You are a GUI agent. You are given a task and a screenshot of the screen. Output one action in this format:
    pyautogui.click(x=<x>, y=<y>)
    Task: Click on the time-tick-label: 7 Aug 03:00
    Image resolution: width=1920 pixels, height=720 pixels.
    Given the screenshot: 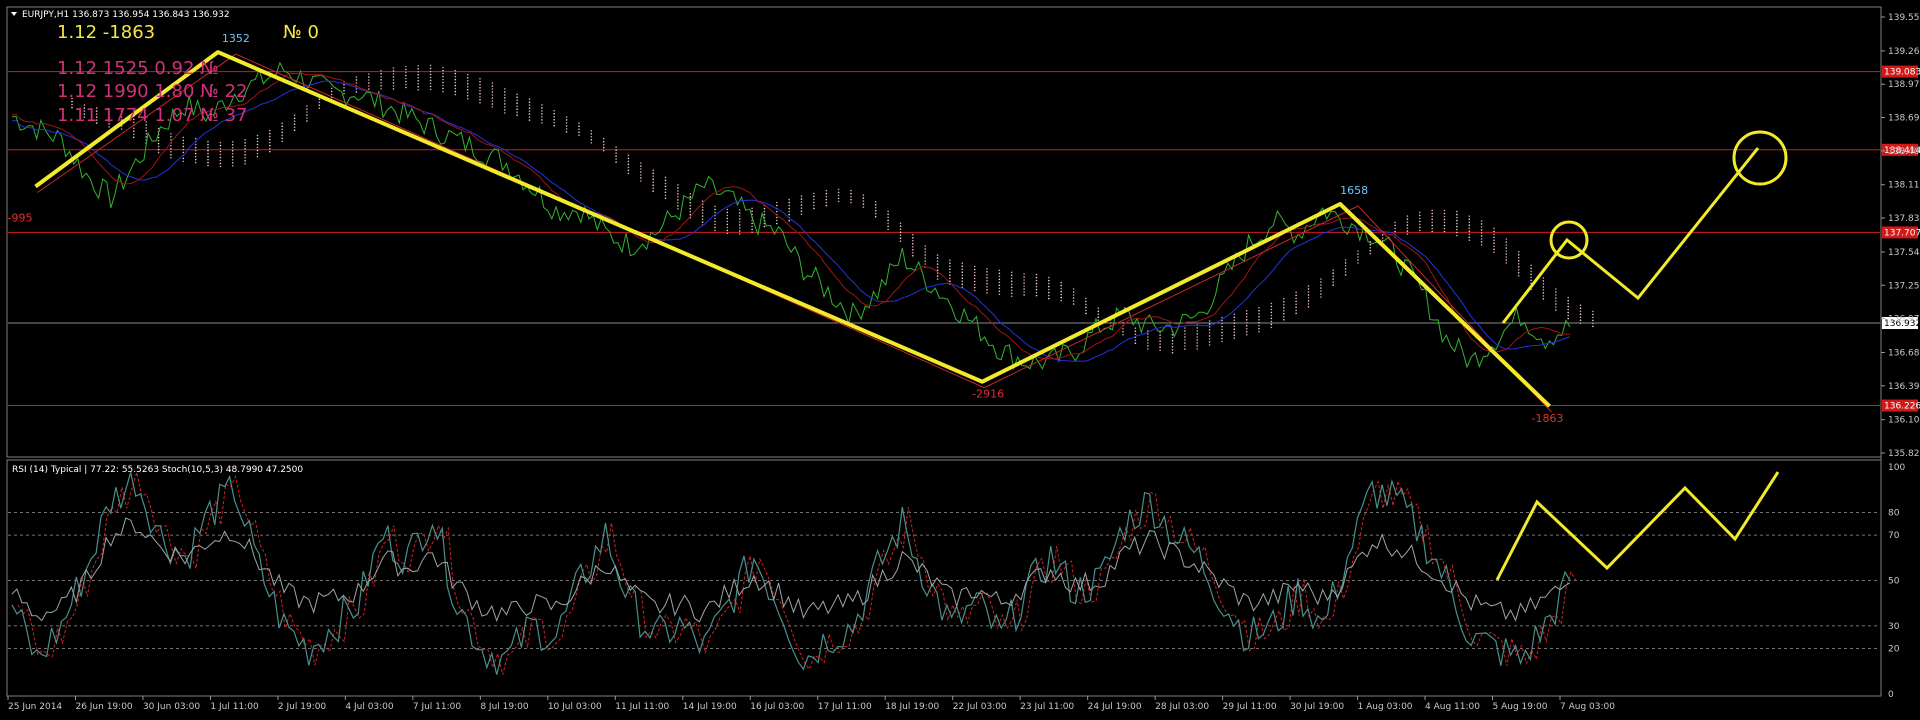 What is the action you would take?
    pyautogui.click(x=1587, y=707)
    